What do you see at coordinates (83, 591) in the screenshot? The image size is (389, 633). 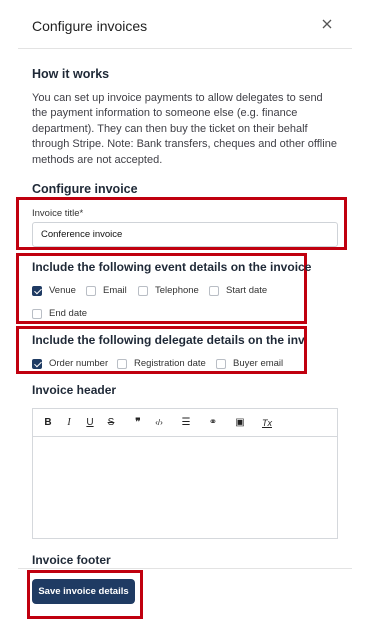 I see `save-invoice-button: Save invoice details` at bounding box center [83, 591].